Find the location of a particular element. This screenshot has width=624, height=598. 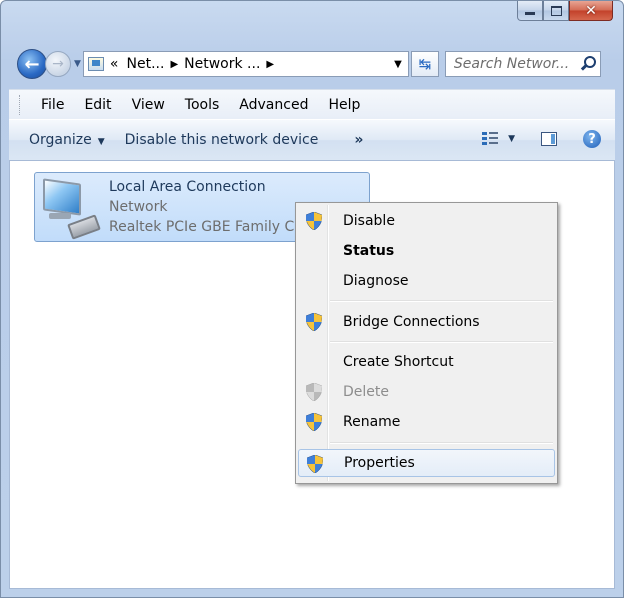

menu-item-label: Diagnose is located at coordinates (376, 281).